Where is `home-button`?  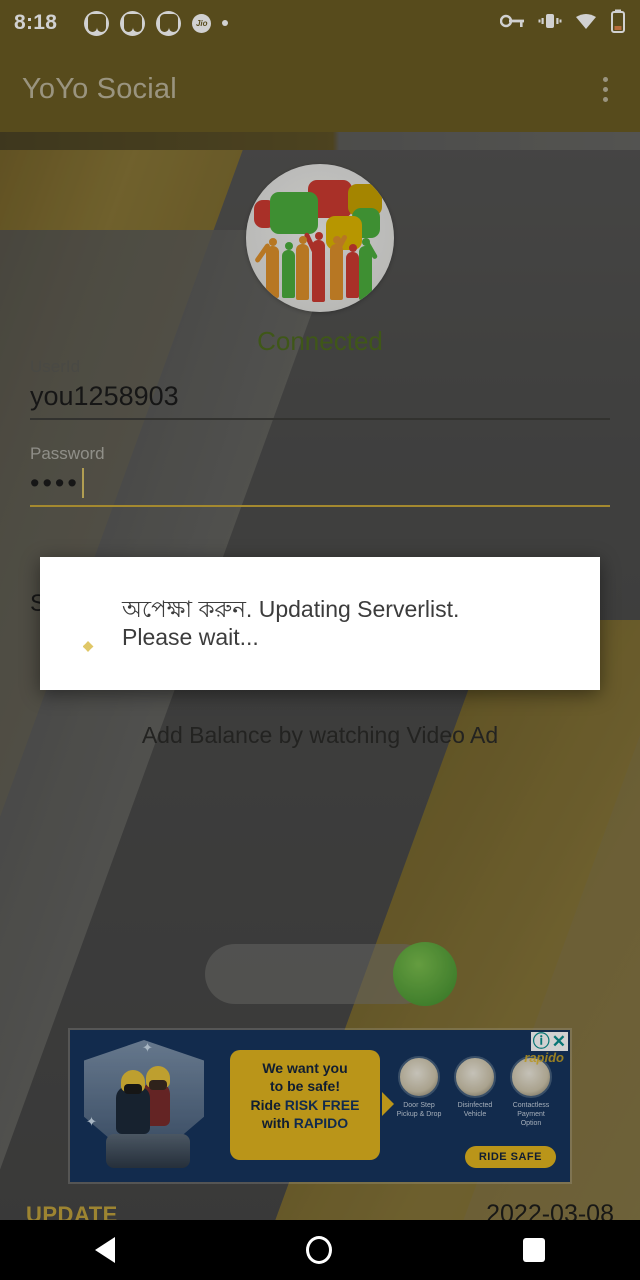
home-button is located at coordinates (318, 1250).